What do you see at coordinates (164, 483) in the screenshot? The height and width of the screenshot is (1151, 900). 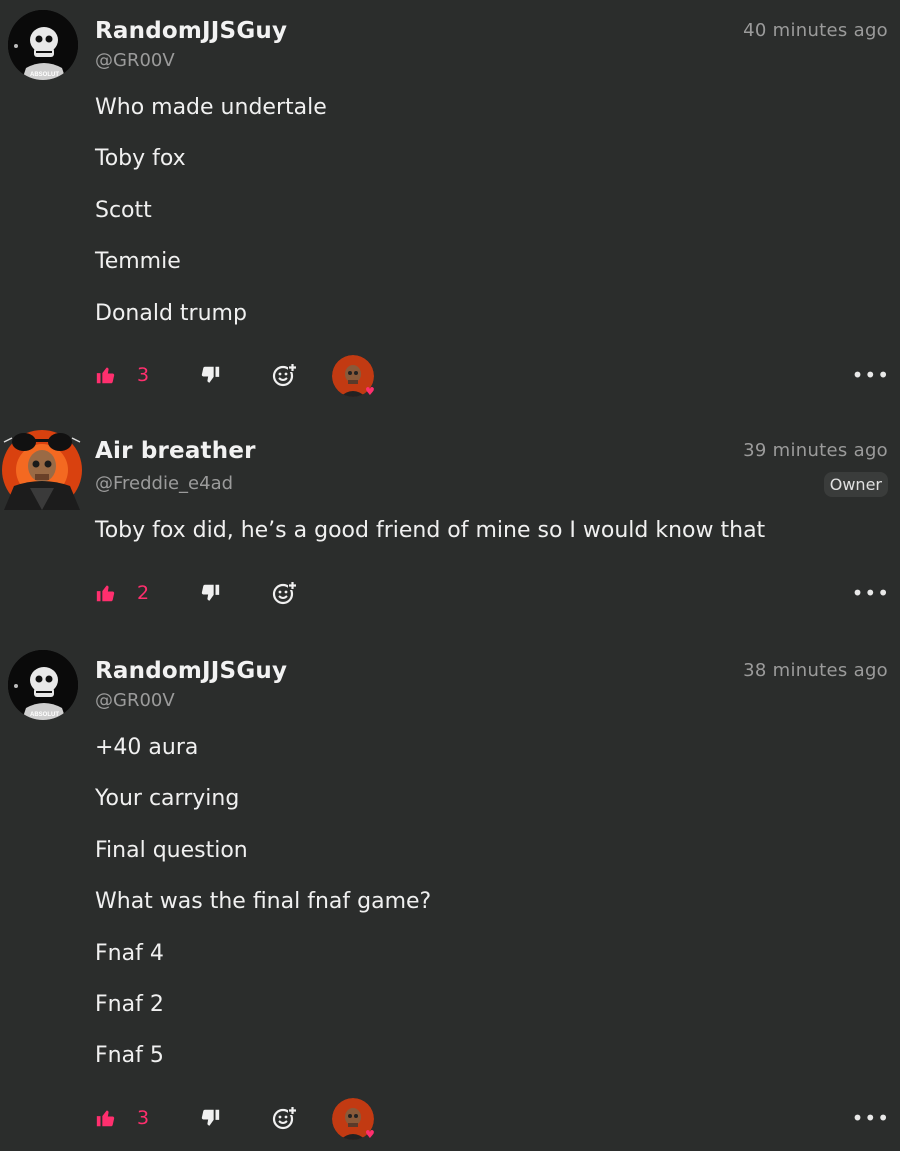 I see `user-handle: @Freddie_e4ad` at bounding box center [164, 483].